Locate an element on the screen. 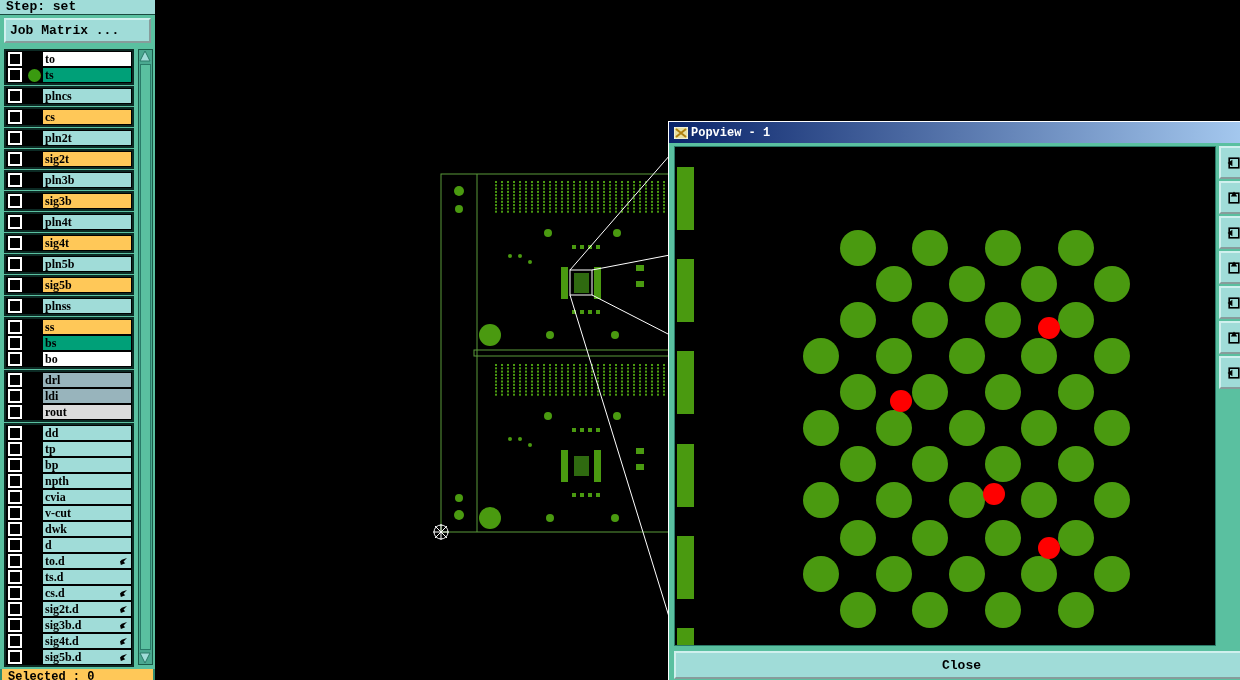  layer-name: ss is located at coordinates (87, 327).